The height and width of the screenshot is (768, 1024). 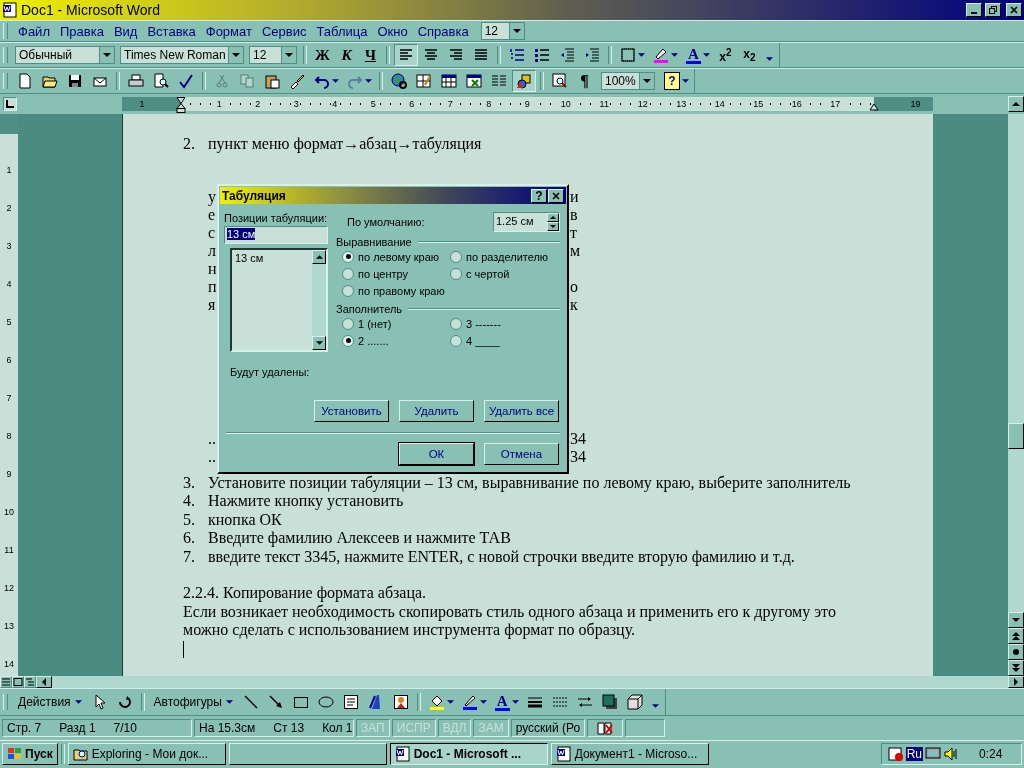 I want to click on cancel-button: Отмена, so click(x=521, y=454).